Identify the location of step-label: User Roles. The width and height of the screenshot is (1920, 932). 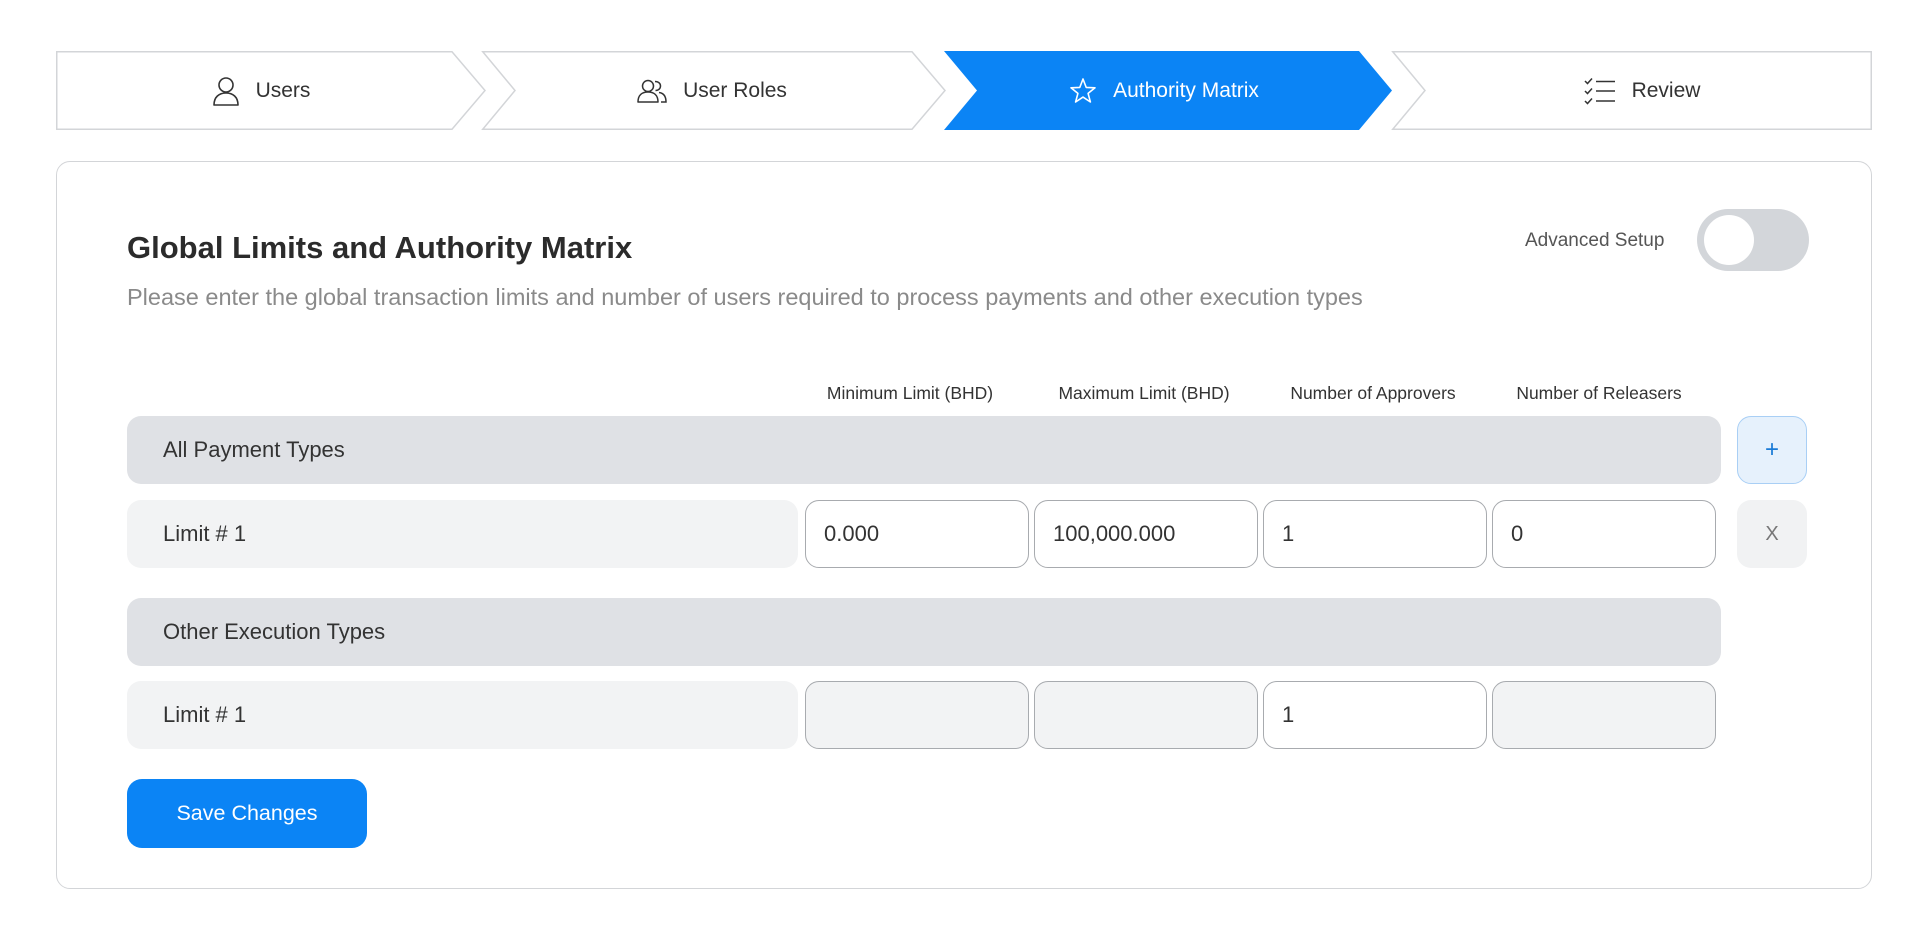
(735, 90).